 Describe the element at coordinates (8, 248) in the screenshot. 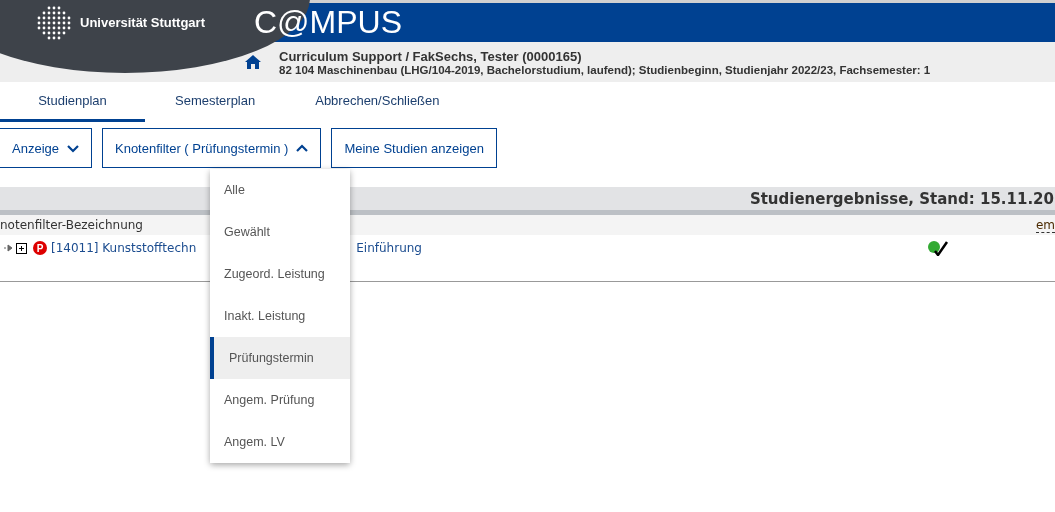

I see `expand-arrow-icon` at that location.